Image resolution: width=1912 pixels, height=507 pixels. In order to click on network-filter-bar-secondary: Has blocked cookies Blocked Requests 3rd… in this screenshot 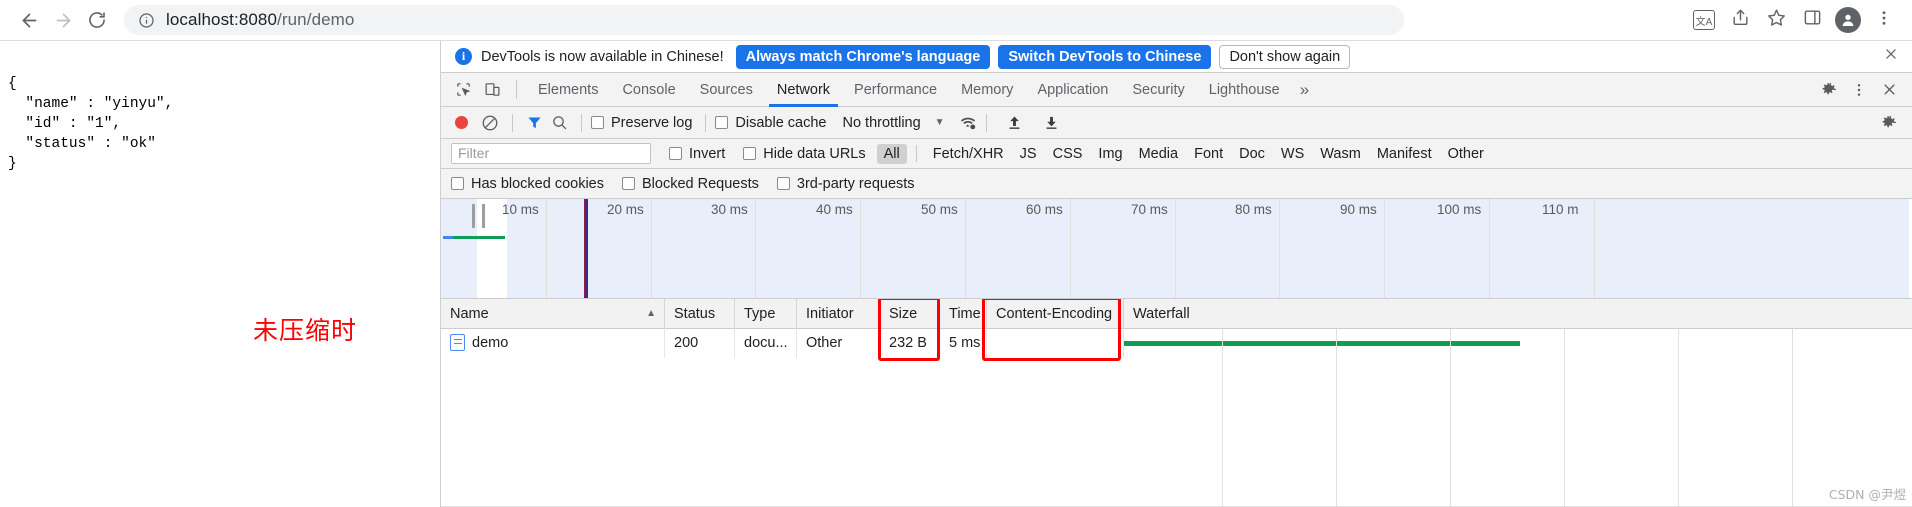, I will do `click(1176, 184)`.